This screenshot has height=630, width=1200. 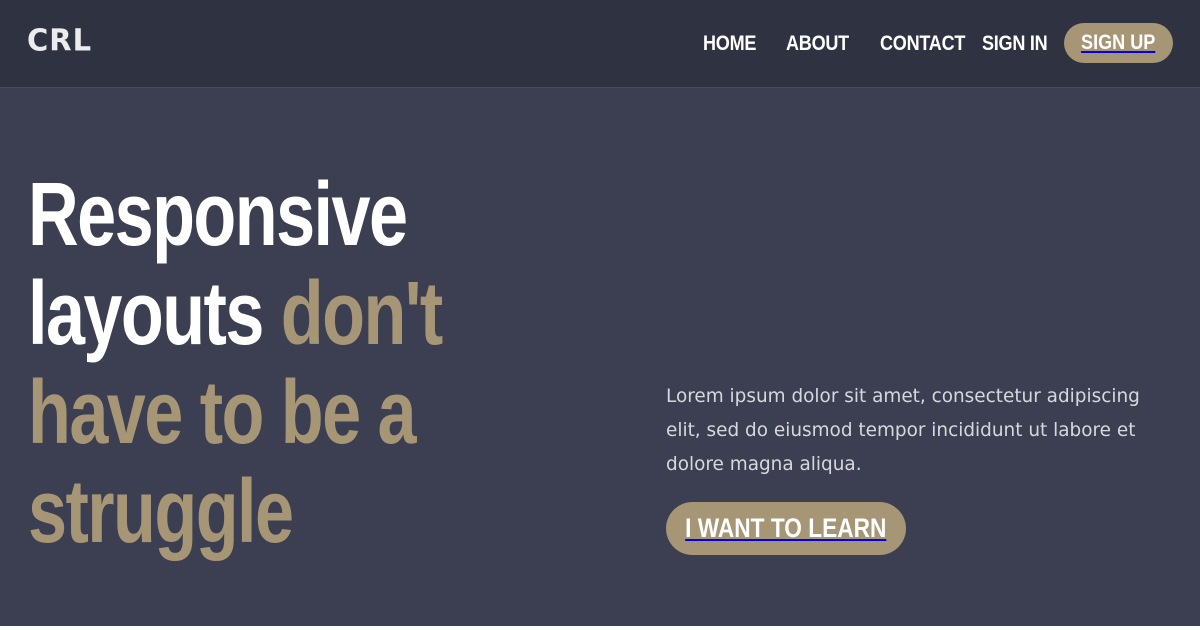 I want to click on main-nav: HOME ABOUT CONTACT, so click(x=841, y=44).